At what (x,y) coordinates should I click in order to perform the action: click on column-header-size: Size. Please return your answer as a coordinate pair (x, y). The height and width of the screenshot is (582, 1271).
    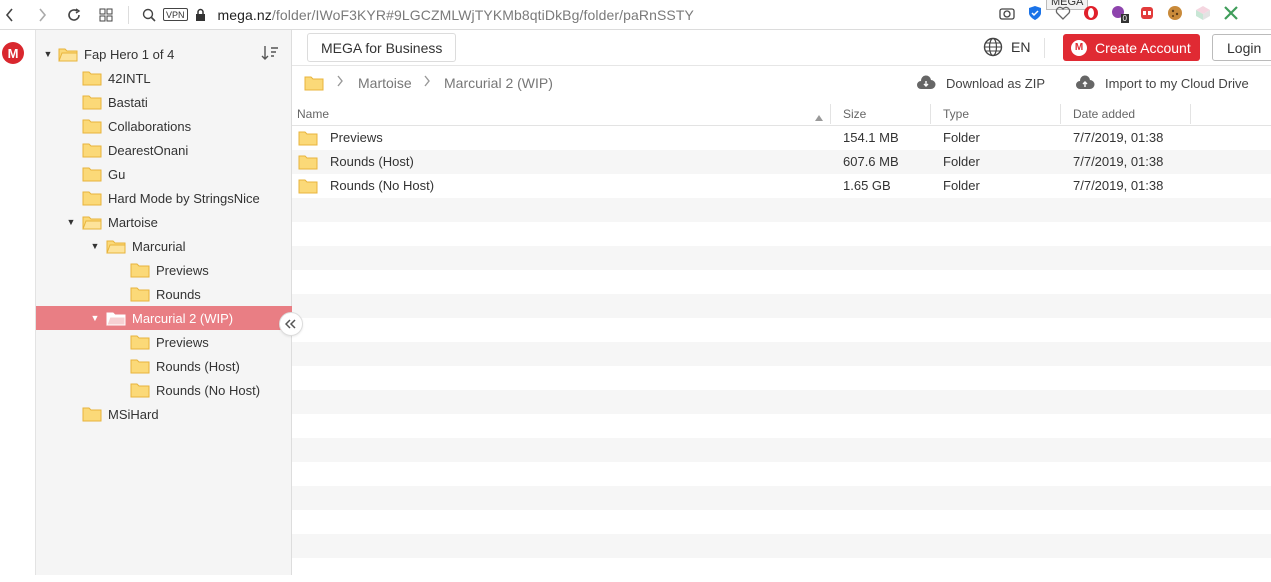
    Looking at the image, I should click on (854, 114).